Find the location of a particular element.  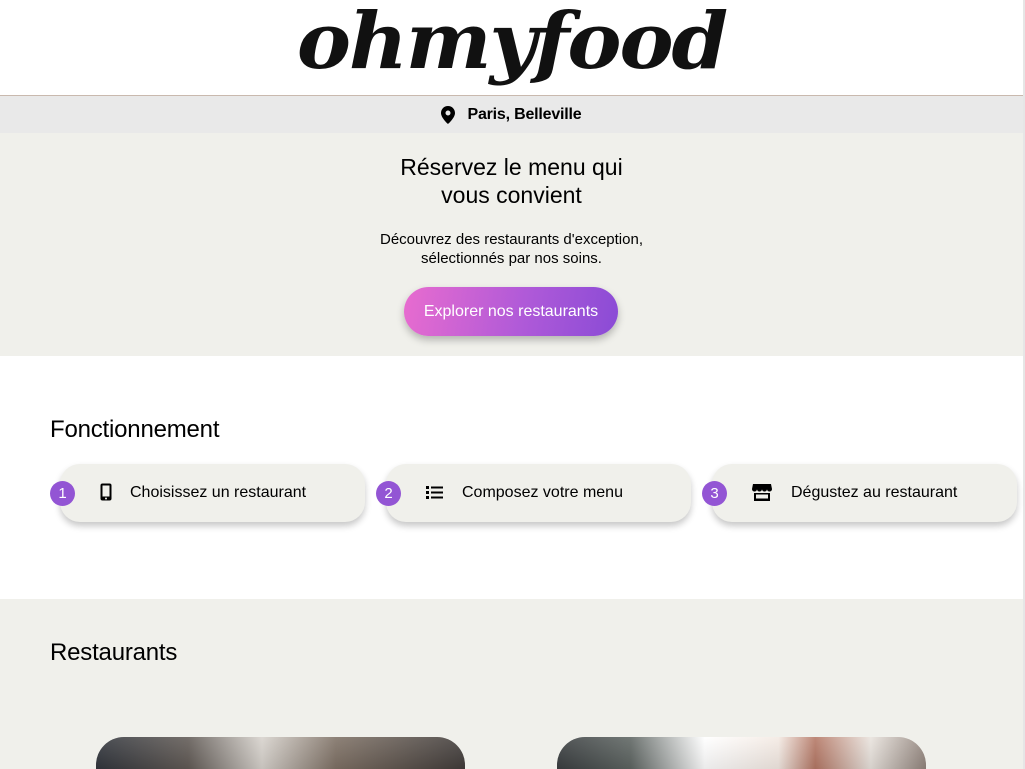

store-icon is located at coordinates (762, 492).